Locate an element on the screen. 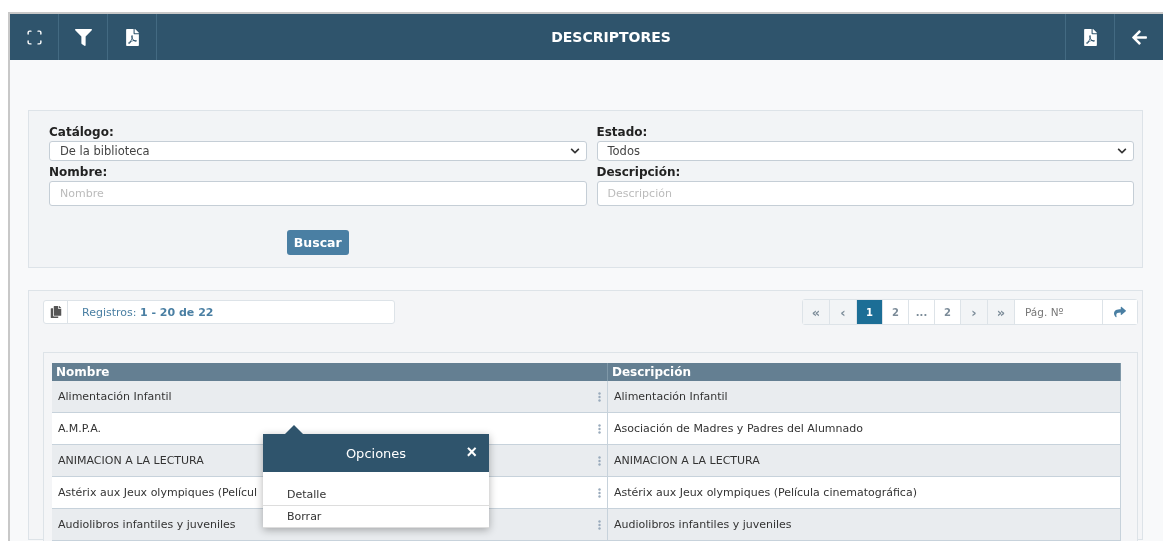  popup-title: Opciones is located at coordinates (376, 453).